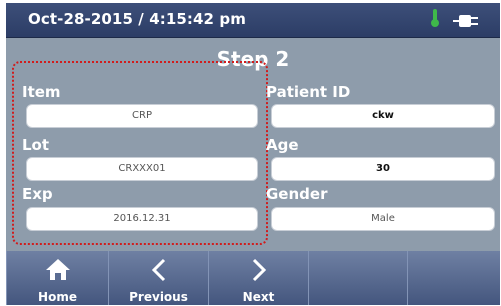 Image resolution: width=501 pixels, height=306 pixels. I want to click on previous-button: Previous, so click(158, 278).